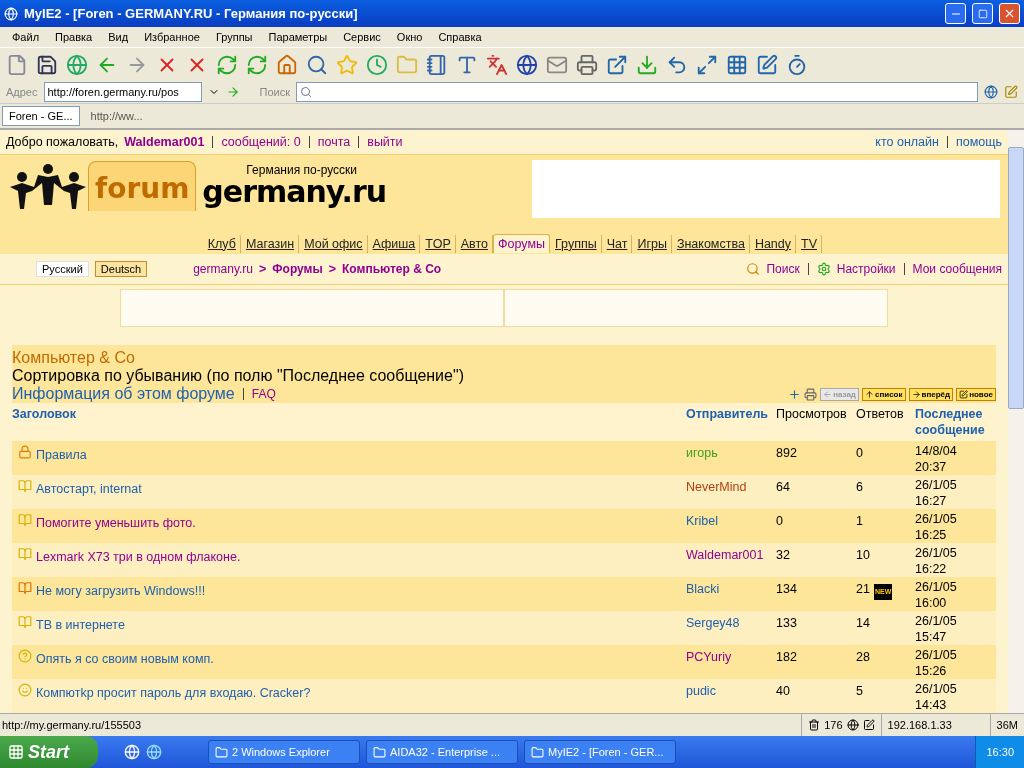  I want to click on menu-item: Группы, so click(234, 37).